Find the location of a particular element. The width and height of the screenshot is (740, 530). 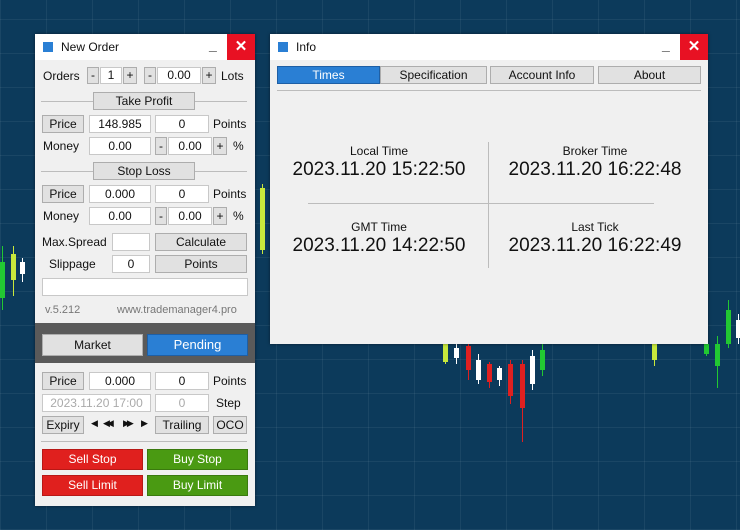

sl-money-input: 0.00 is located at coordinates (120, 216).